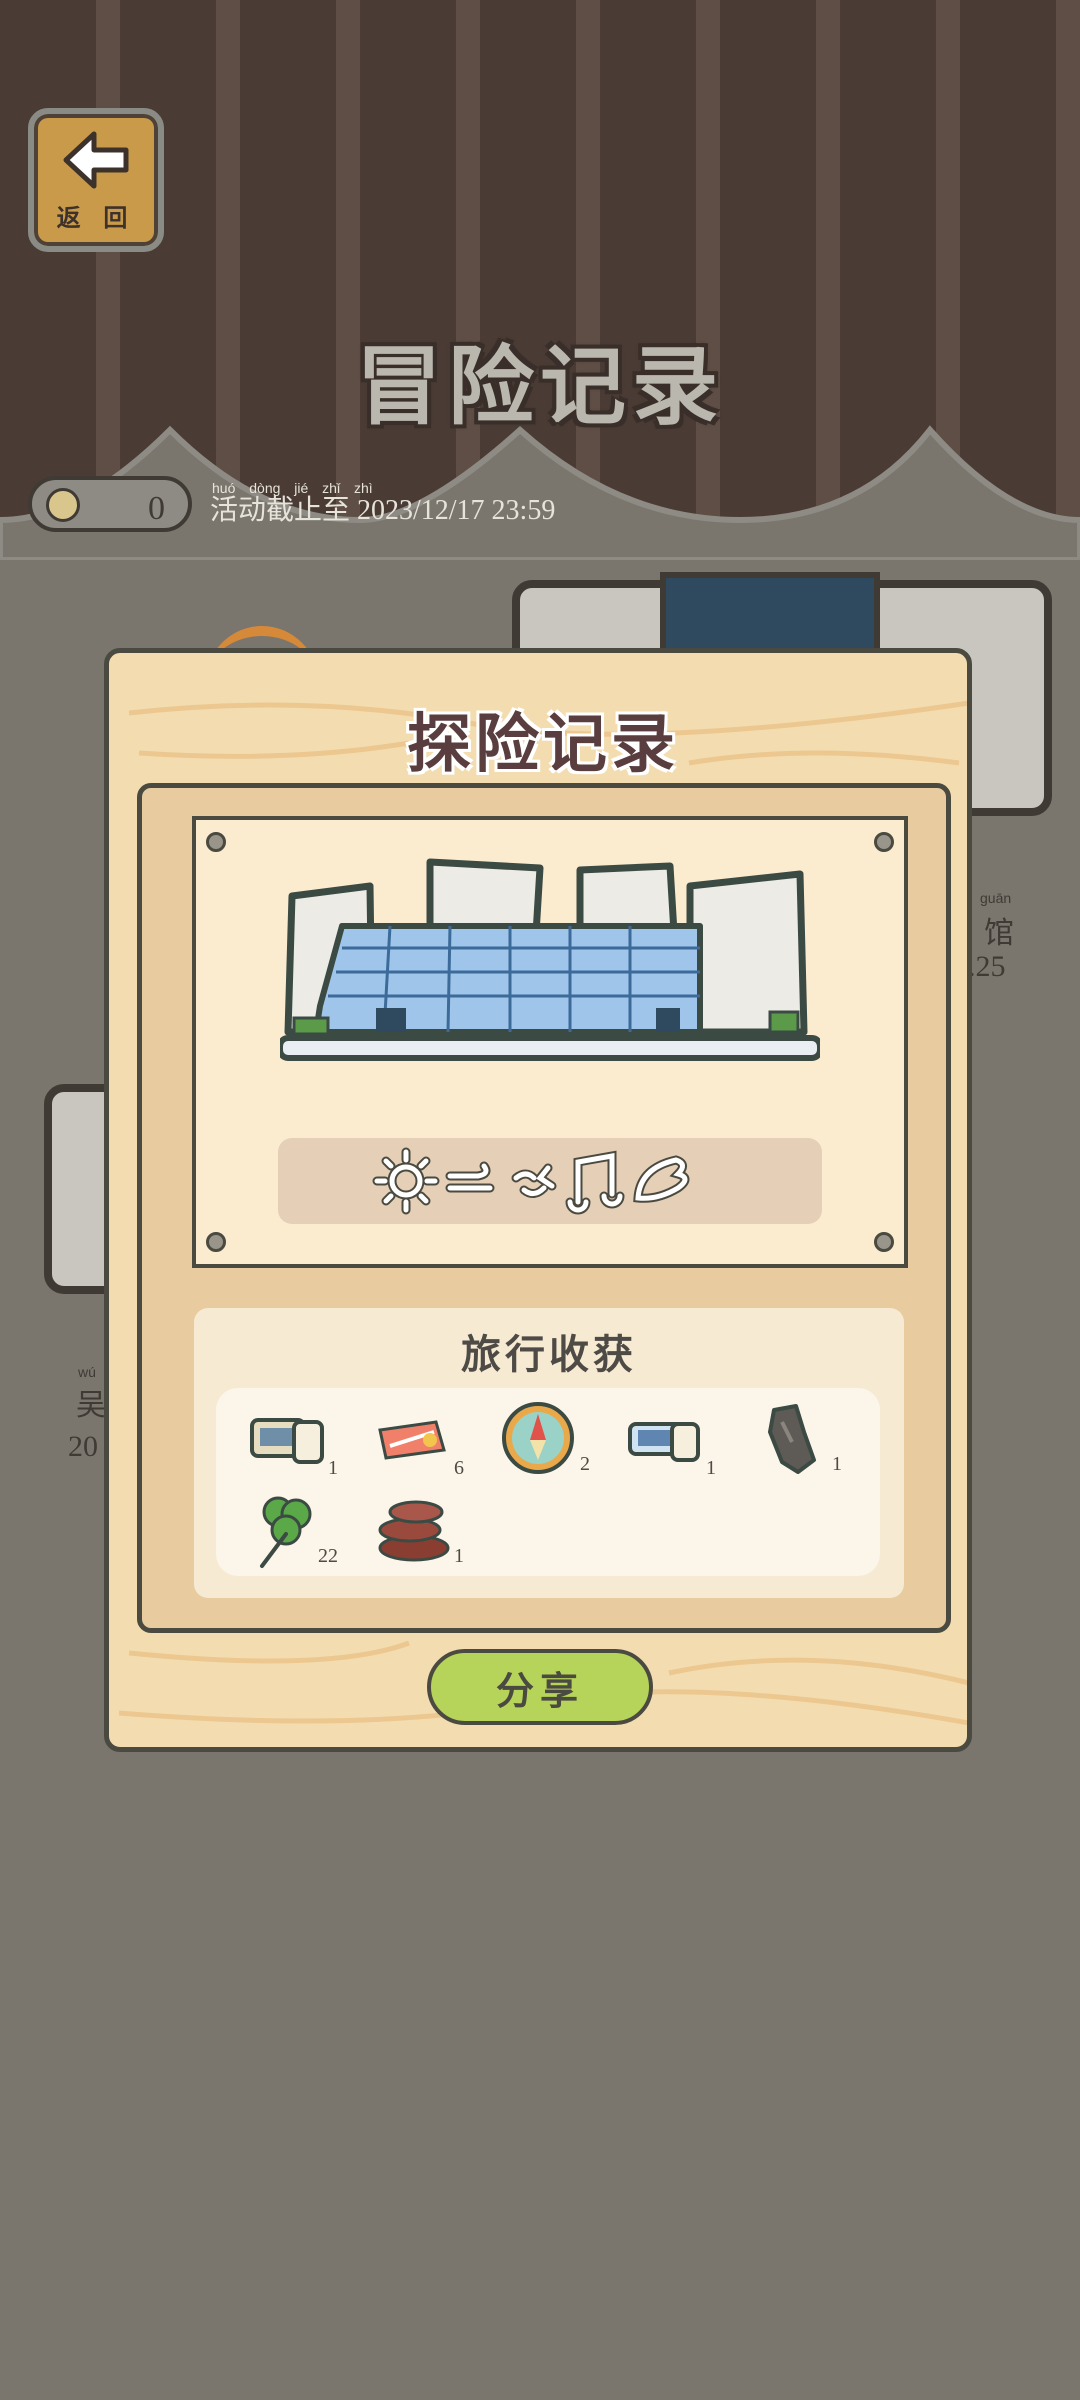  I want to click on harvest-item-blue-ticket: 1, so click(670, 1442).